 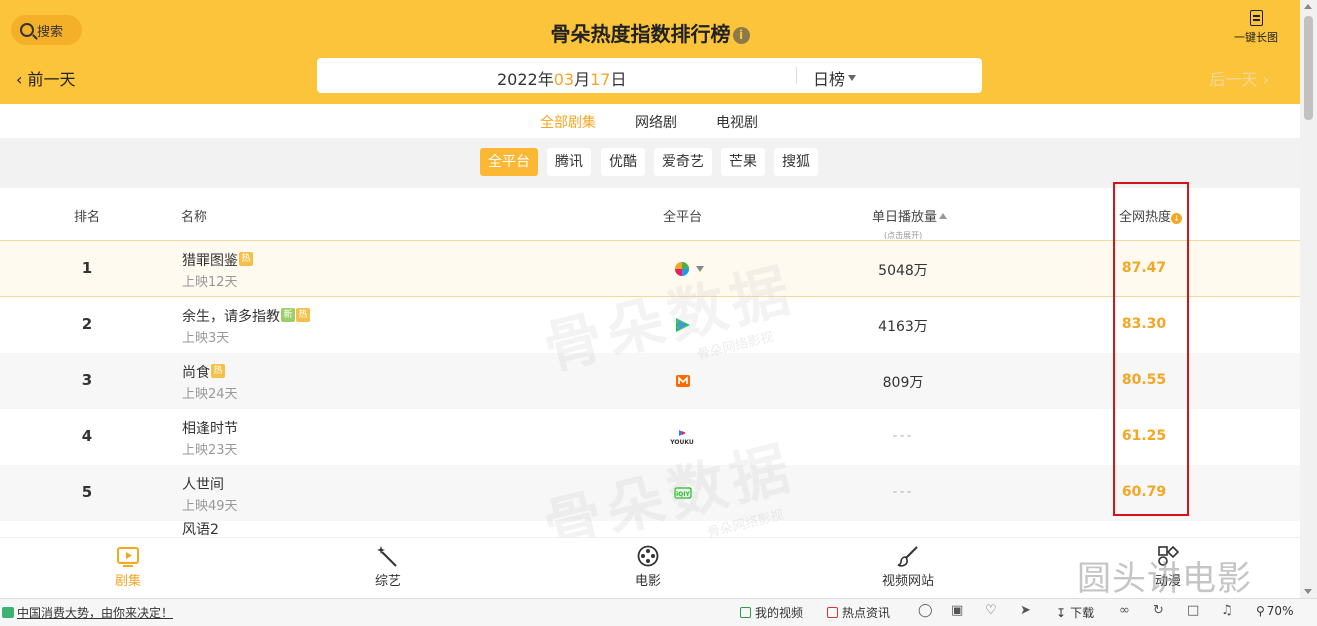 I want to click on table-row: 风语2, so click(x=650, y=529).